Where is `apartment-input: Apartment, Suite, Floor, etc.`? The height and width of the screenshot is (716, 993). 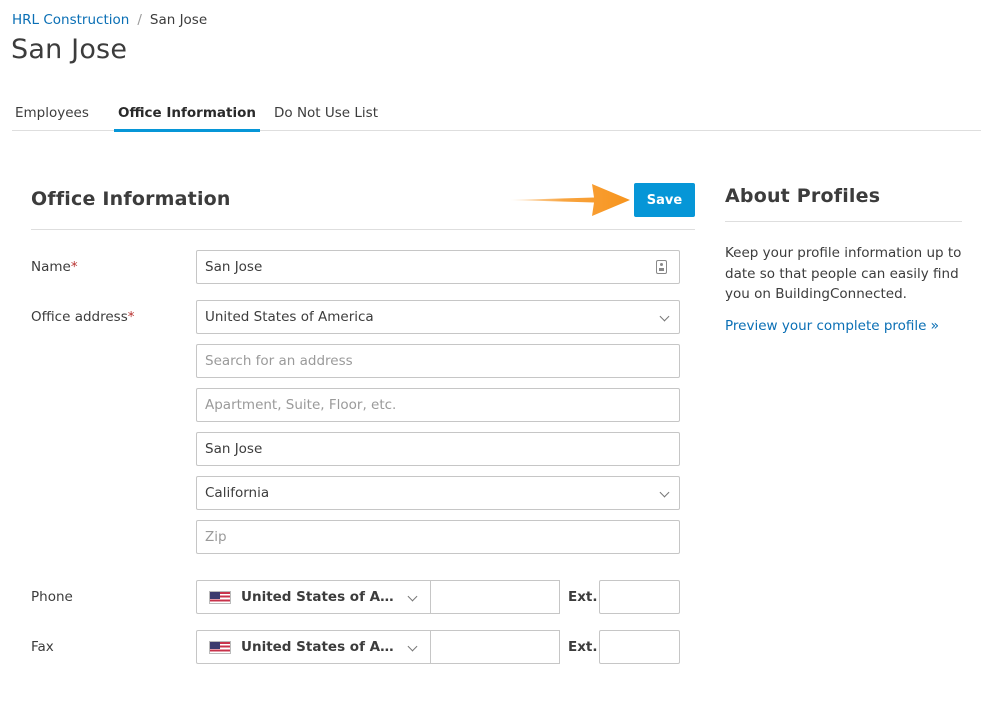 apartment-input: Apartment, Suite, Floor, etc. is located at coordinates (438, 405).